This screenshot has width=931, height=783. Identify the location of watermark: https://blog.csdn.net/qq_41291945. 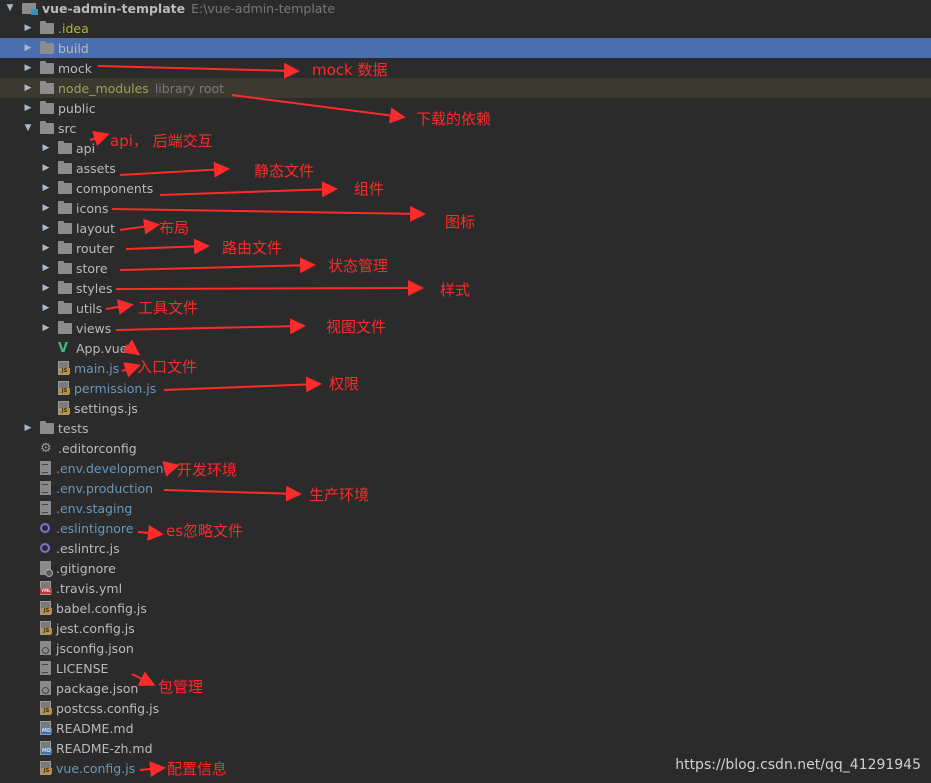
(798, 765).